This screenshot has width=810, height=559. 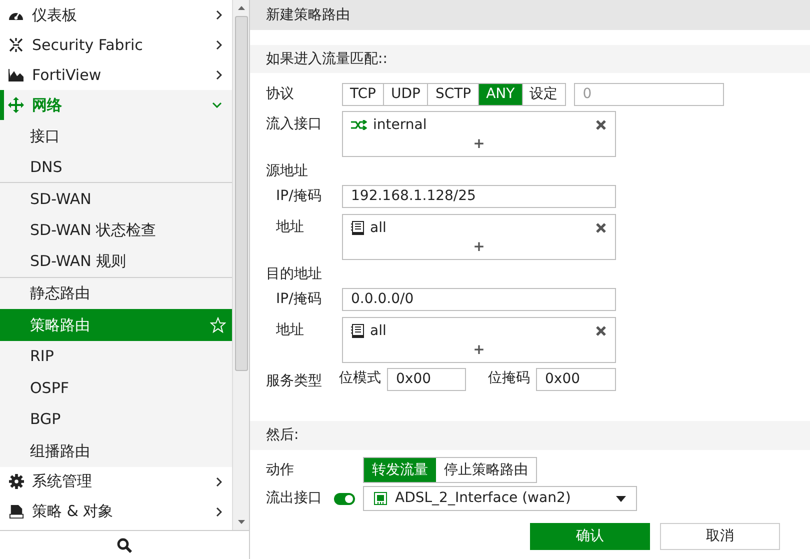 I want to click on entry-label: internal, so click(x=400, y=125).